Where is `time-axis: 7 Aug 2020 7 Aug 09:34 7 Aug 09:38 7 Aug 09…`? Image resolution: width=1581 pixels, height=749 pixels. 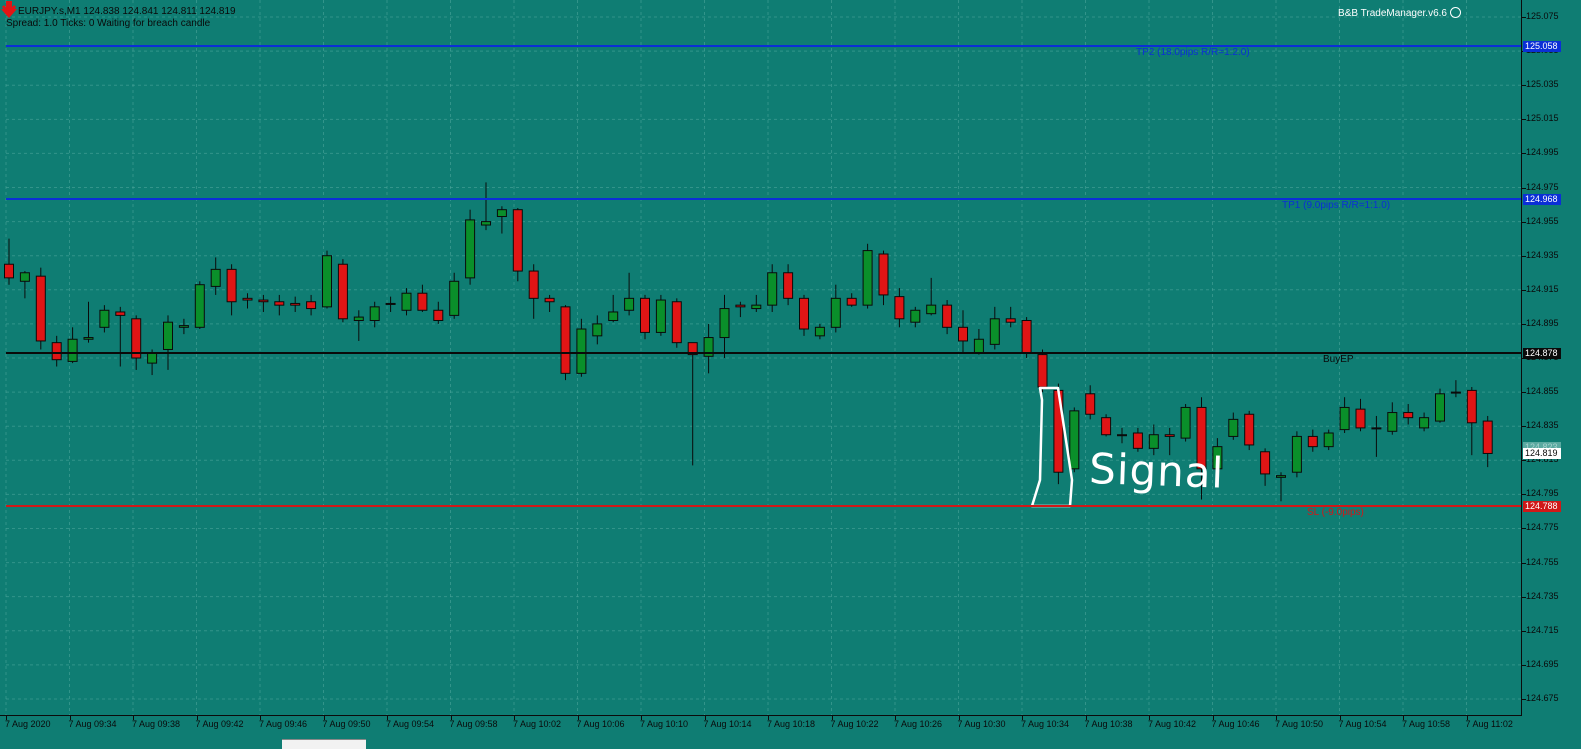
time-axis: 7 Aug 2020 7 Aug 09:34 7 Aug 09:38 7 Aug 09… is located at coordinates (761, 732).